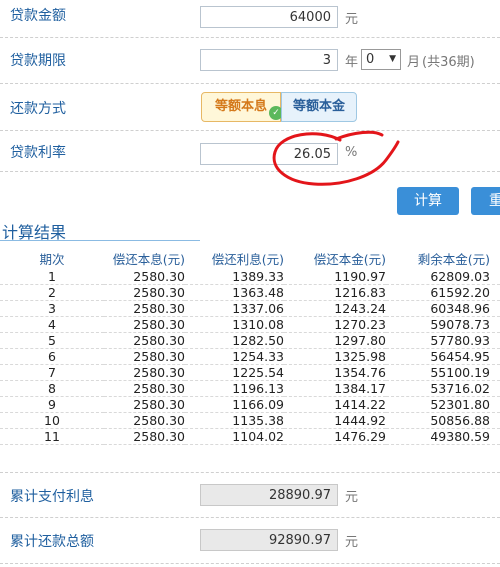  I want to click on table-cell: 1310.08, so click(234, 324).